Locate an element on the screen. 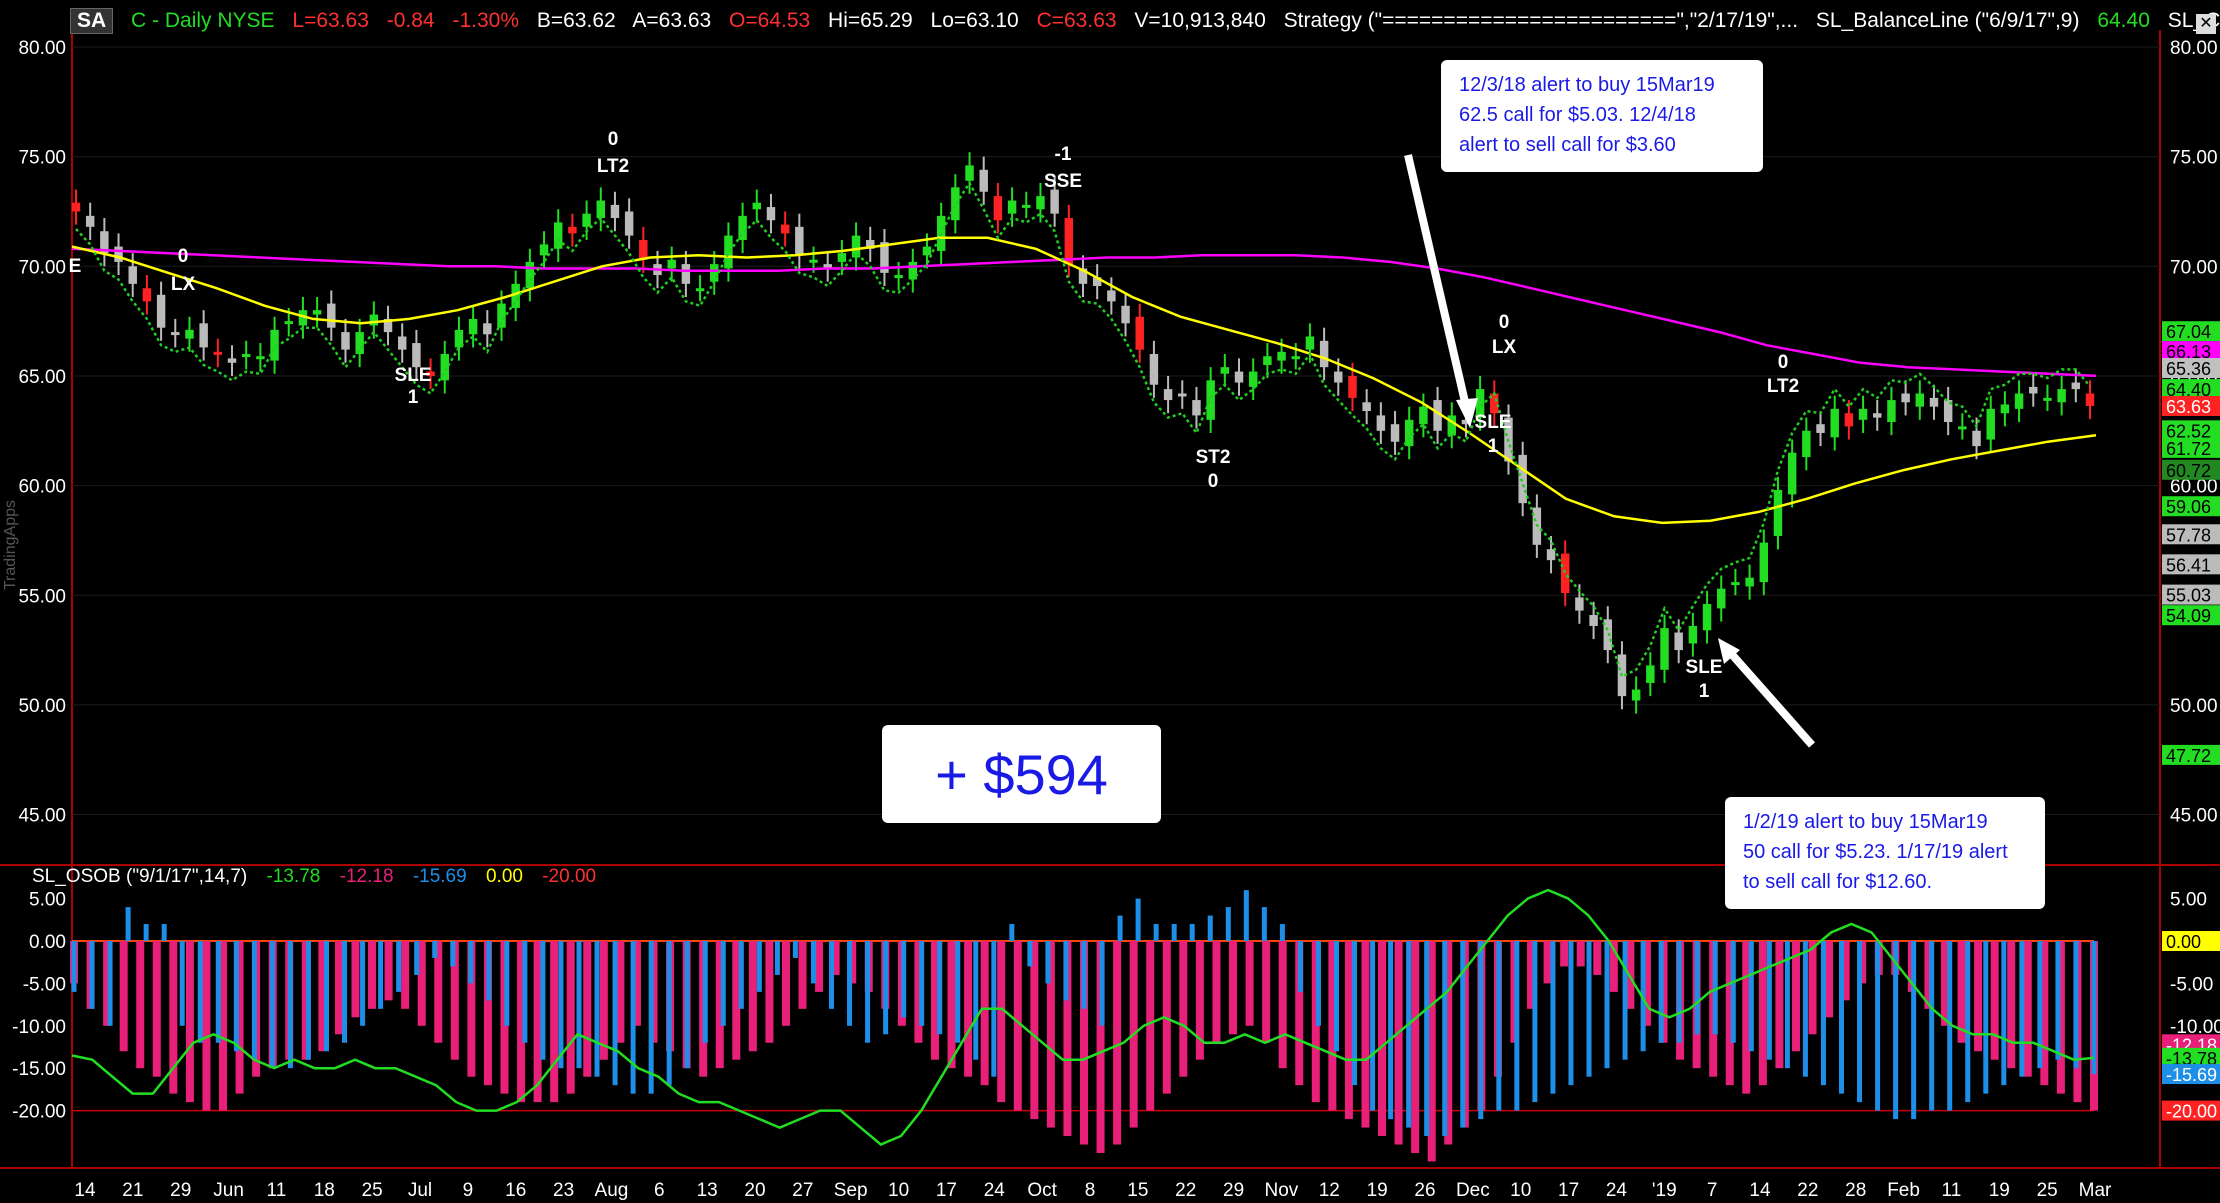 The image size is (2220, 1203). signal-label: 0 is located at coordinates (1213, 481).